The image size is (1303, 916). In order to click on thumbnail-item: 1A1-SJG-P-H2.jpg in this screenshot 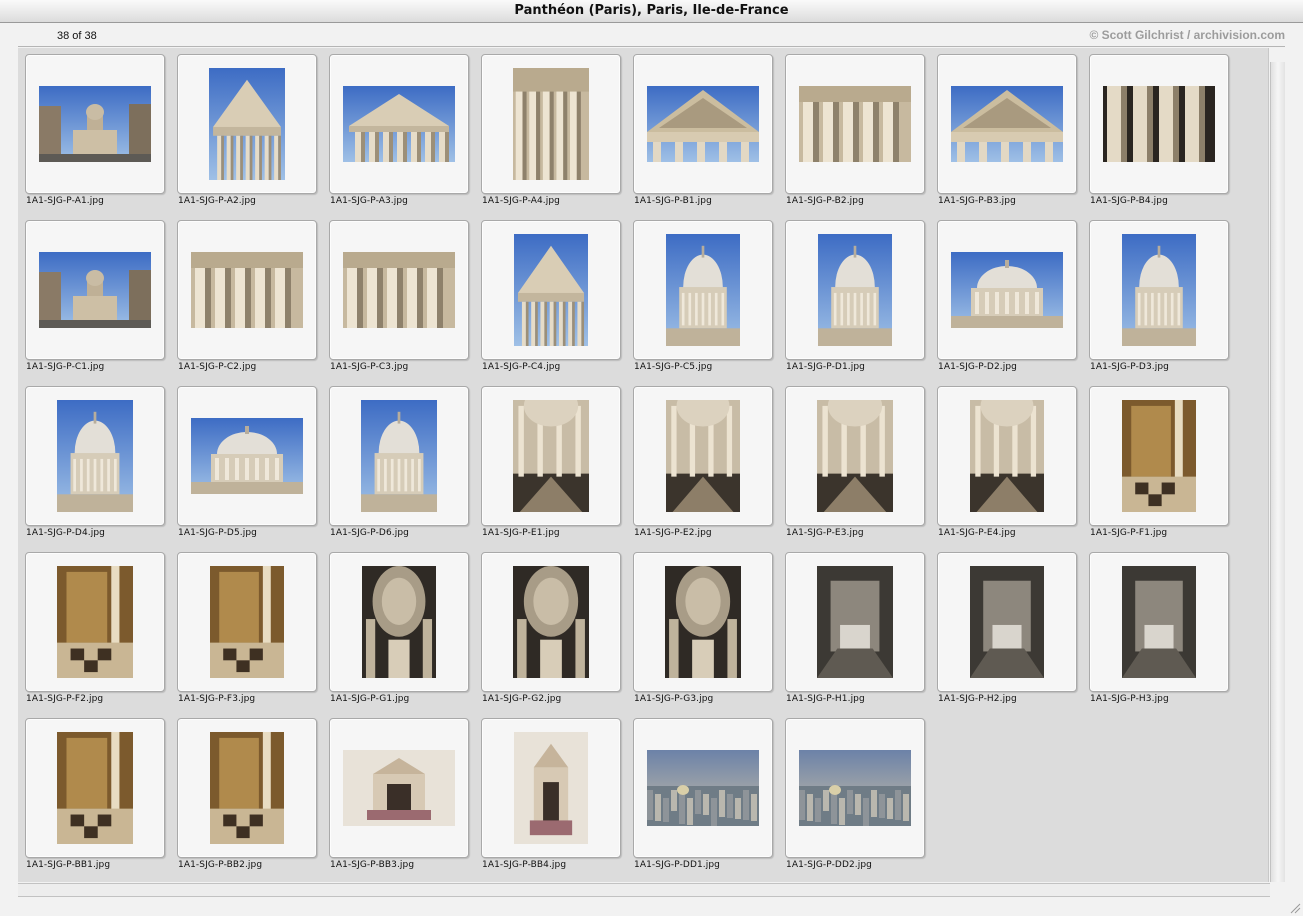, I will do `click(1007, 631)`.